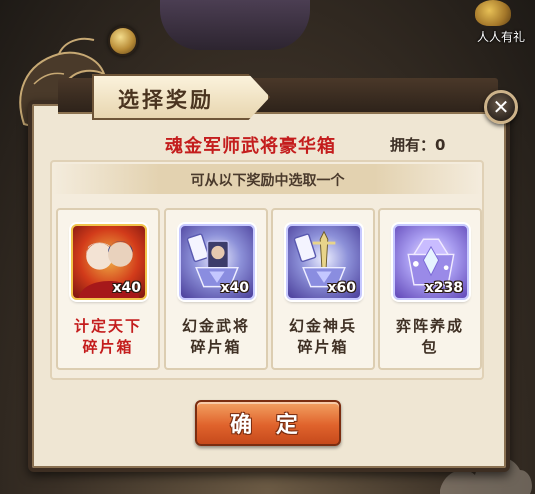 The height and width of the screenshot is (494, 535). Describe the element at coordinates (123, 41) in the screenshot. I see `coin-ornament-icon` at that location.